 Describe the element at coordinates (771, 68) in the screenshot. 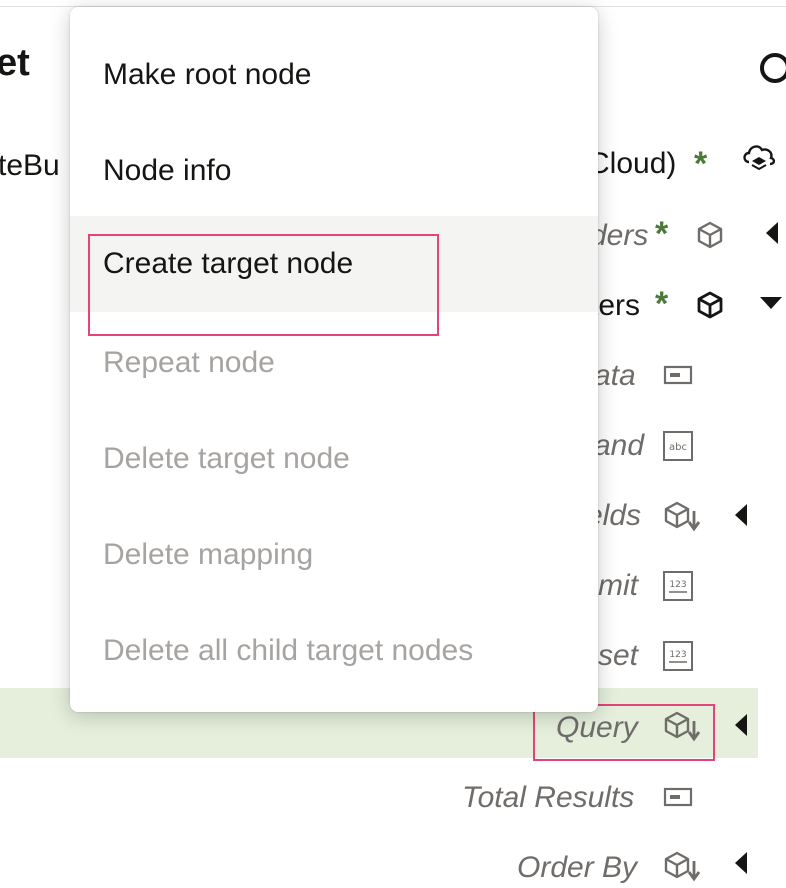

I see `search-icon` at that location.